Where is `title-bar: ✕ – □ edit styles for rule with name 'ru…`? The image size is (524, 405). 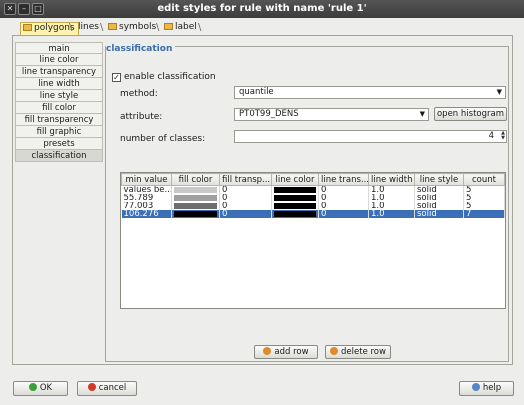
title-bar: ✕ – □ edit styles for rule with name 'ru… is located at coordinates (262, 9).